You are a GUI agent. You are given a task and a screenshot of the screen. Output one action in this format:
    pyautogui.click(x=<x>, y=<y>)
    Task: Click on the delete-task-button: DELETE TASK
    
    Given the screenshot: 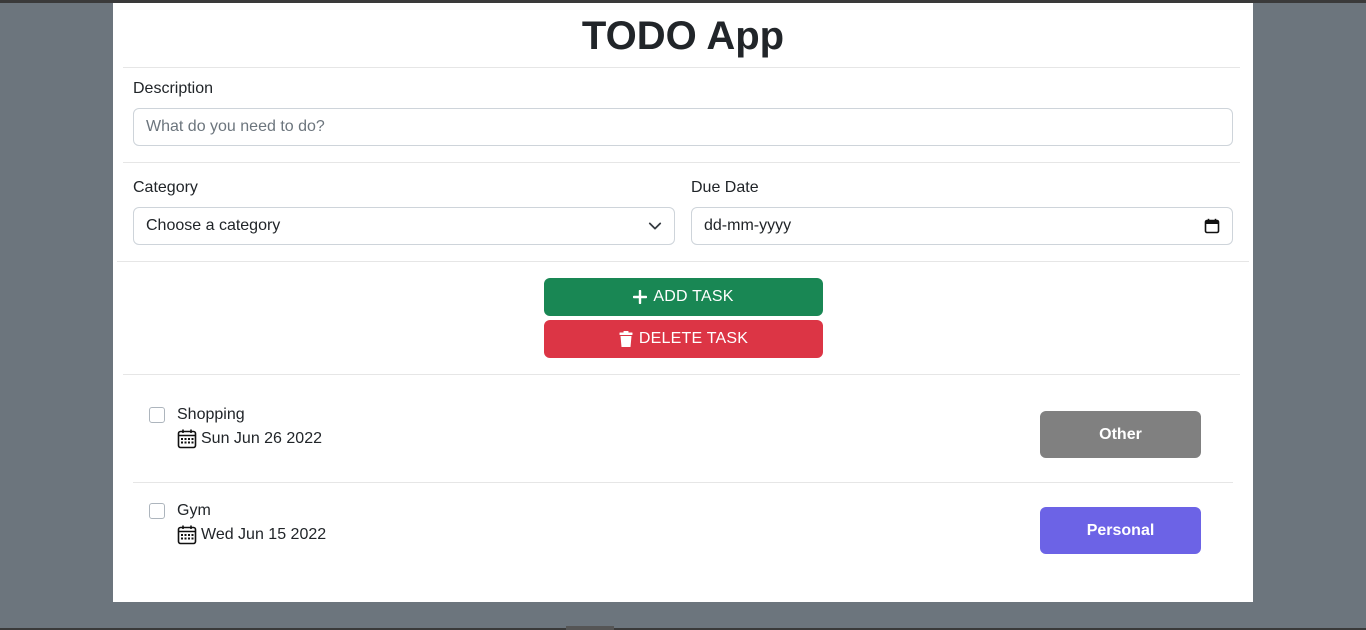 What is the action you would take?
    pyautogui.click(x=683, y=339)
    